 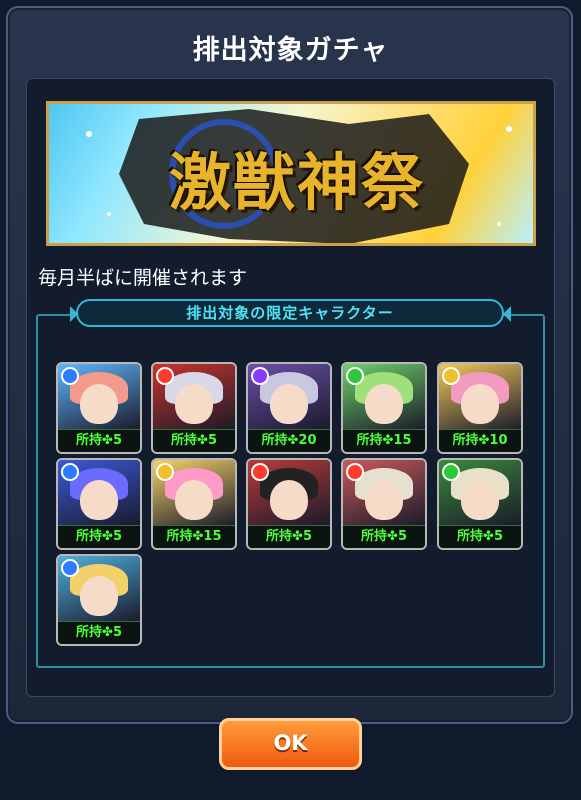 I want to click on owned-count-label: 所持✤20, so click(x=289, y=440).